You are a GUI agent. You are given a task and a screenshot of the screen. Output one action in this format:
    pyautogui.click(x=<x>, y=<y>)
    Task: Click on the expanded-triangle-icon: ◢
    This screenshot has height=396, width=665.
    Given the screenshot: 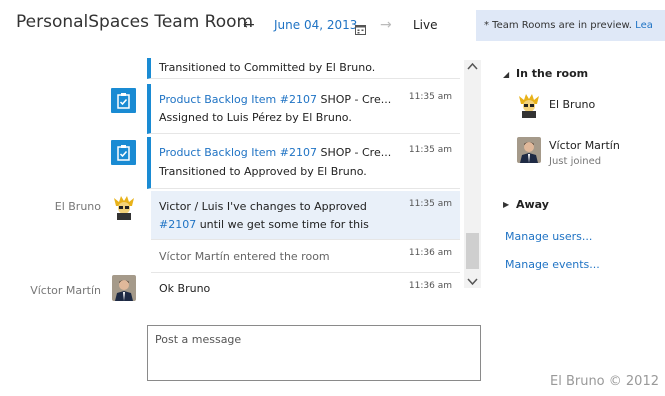 What is the action you would take?
    pyautogui.click(x=506, y=74)
    